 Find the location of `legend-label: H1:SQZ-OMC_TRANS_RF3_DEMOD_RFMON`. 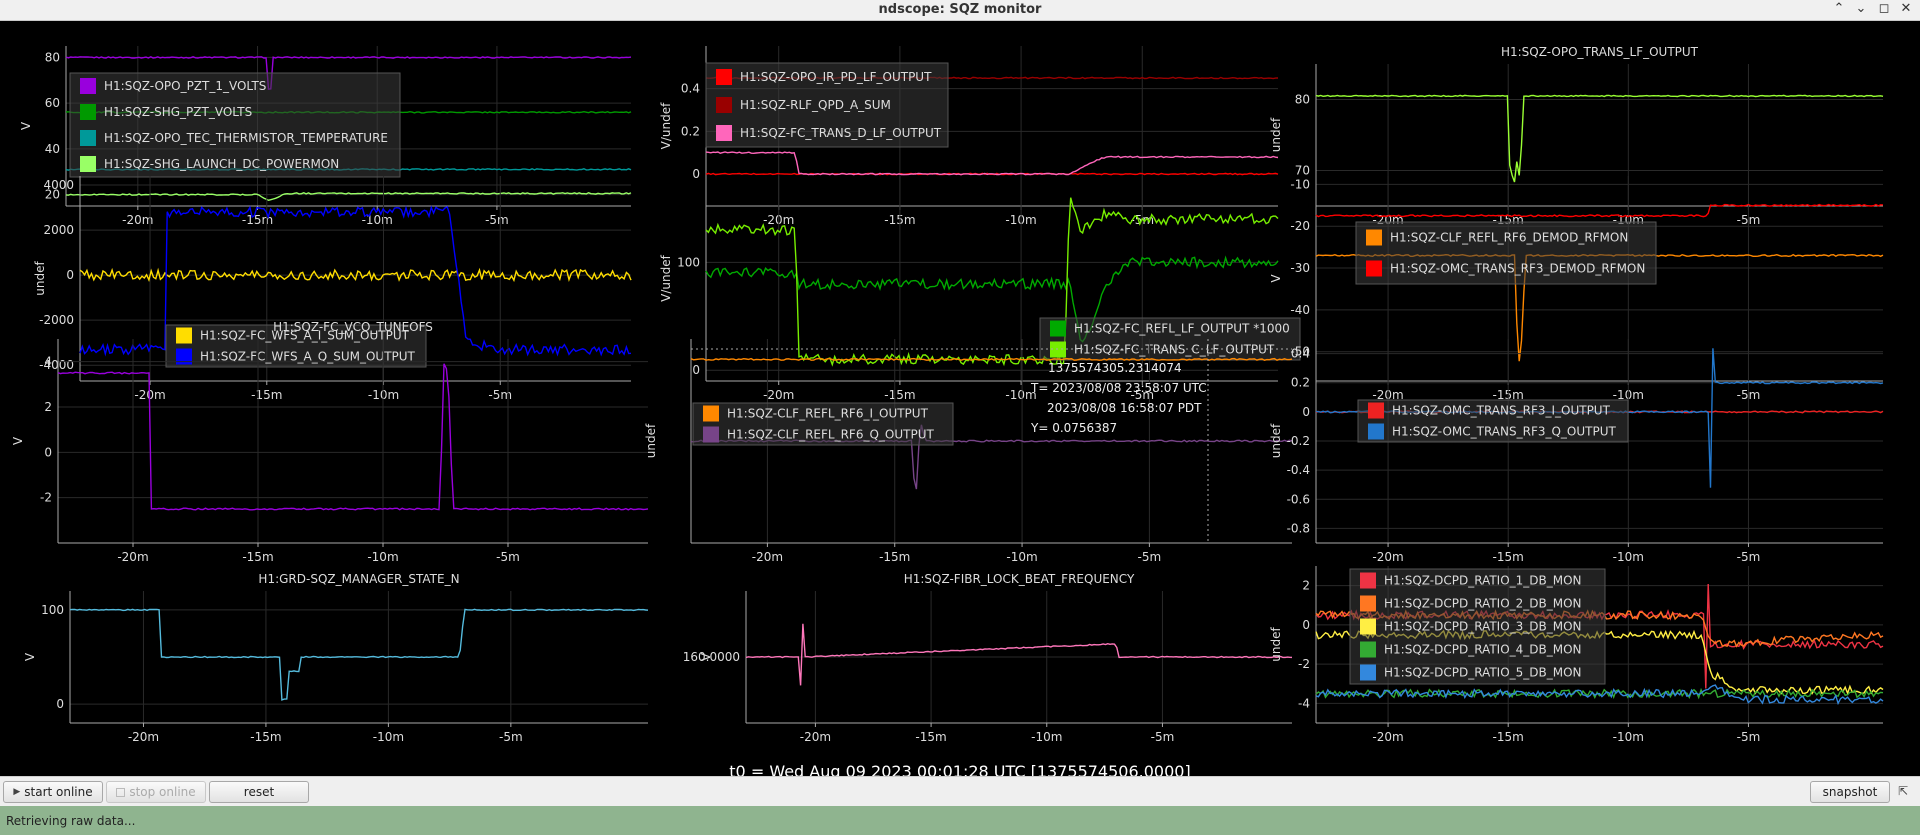

legend-label: H1:SQZ-OMC_TRANS_RF3_DEMOD_RFMON is located at coordinates (1517, 269).